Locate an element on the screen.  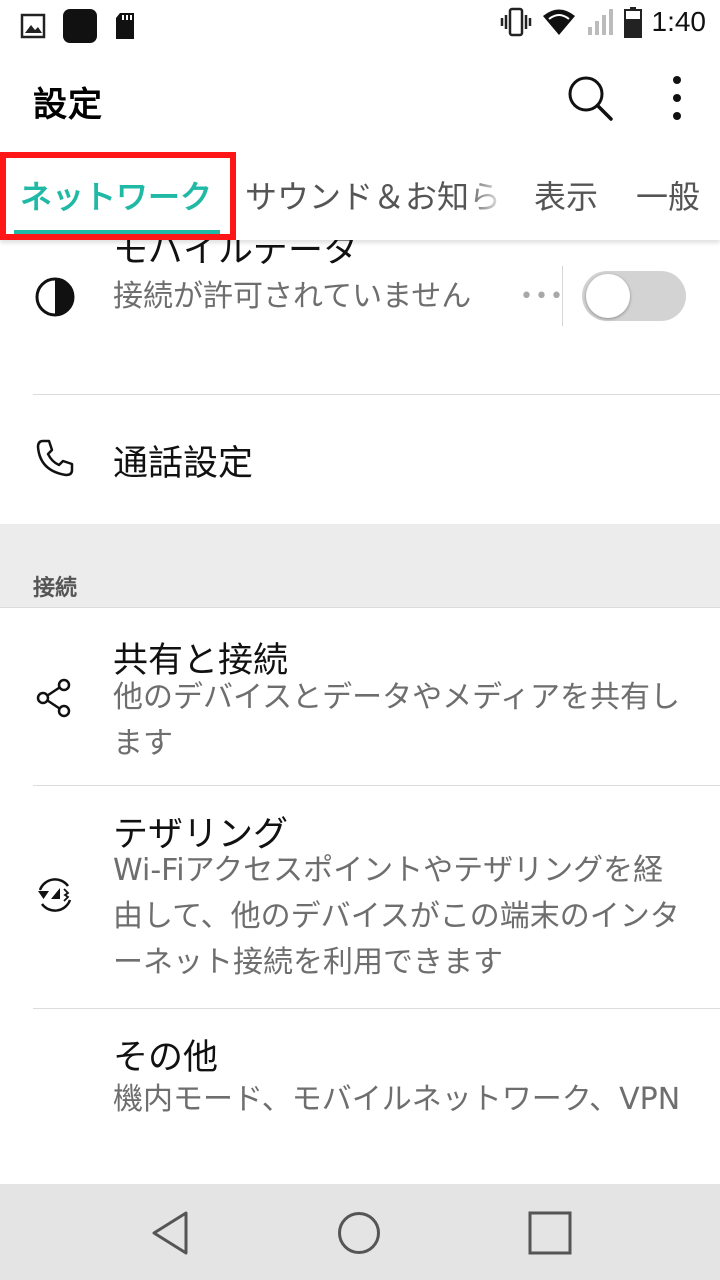
search-icon is located at coordinates (590, 98).